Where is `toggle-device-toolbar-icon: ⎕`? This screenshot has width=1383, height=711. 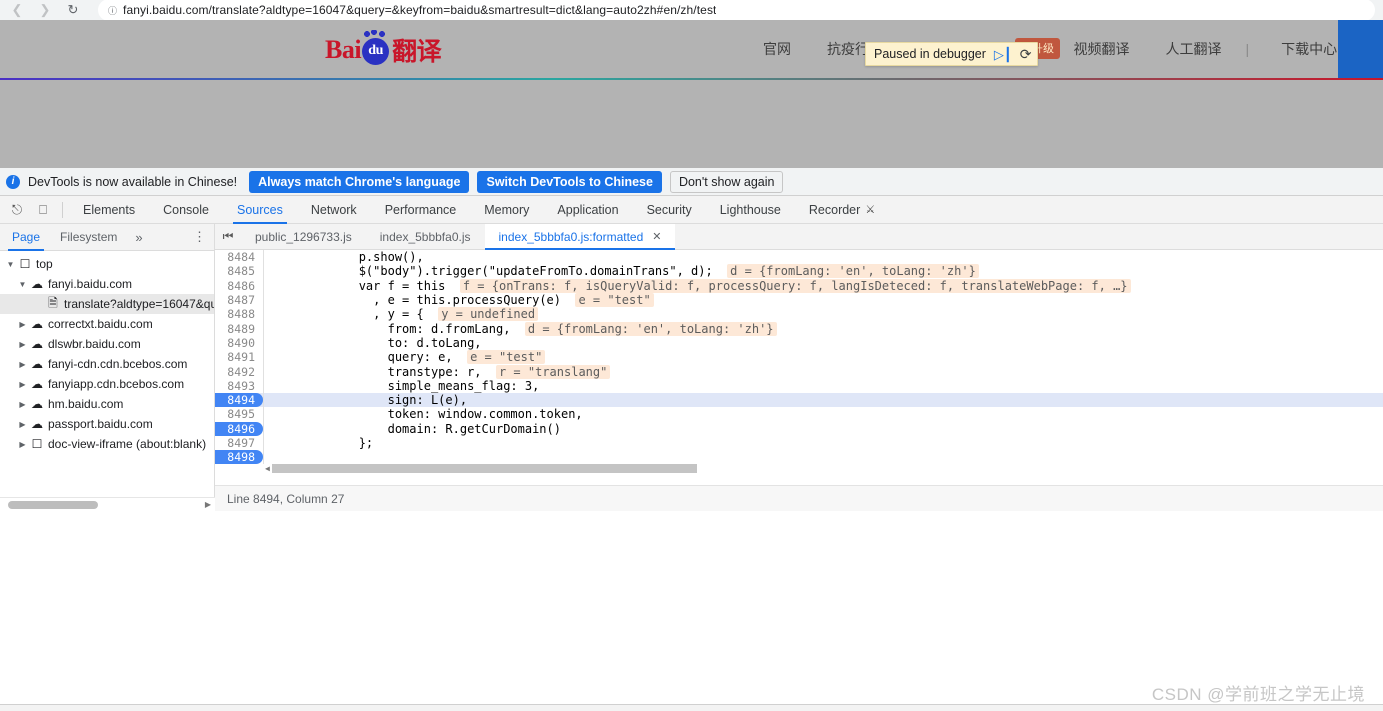
toggle-device-toolbar-icon: ⎕ is located at coordinates (43, 210).